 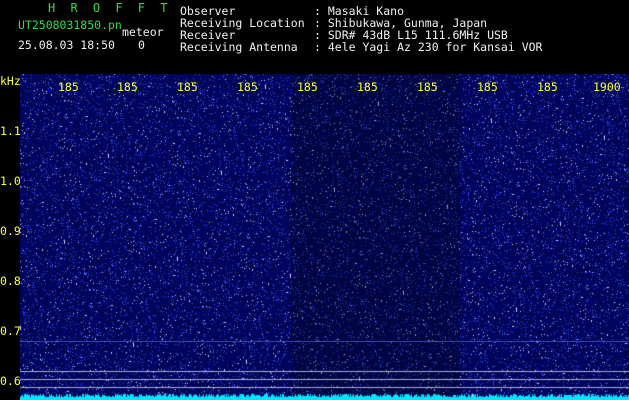 What do you see at coordinates (70, 25) in the screenshot?
I see `file-name: UT2508031850.pn` at bounding box center [70, 25].